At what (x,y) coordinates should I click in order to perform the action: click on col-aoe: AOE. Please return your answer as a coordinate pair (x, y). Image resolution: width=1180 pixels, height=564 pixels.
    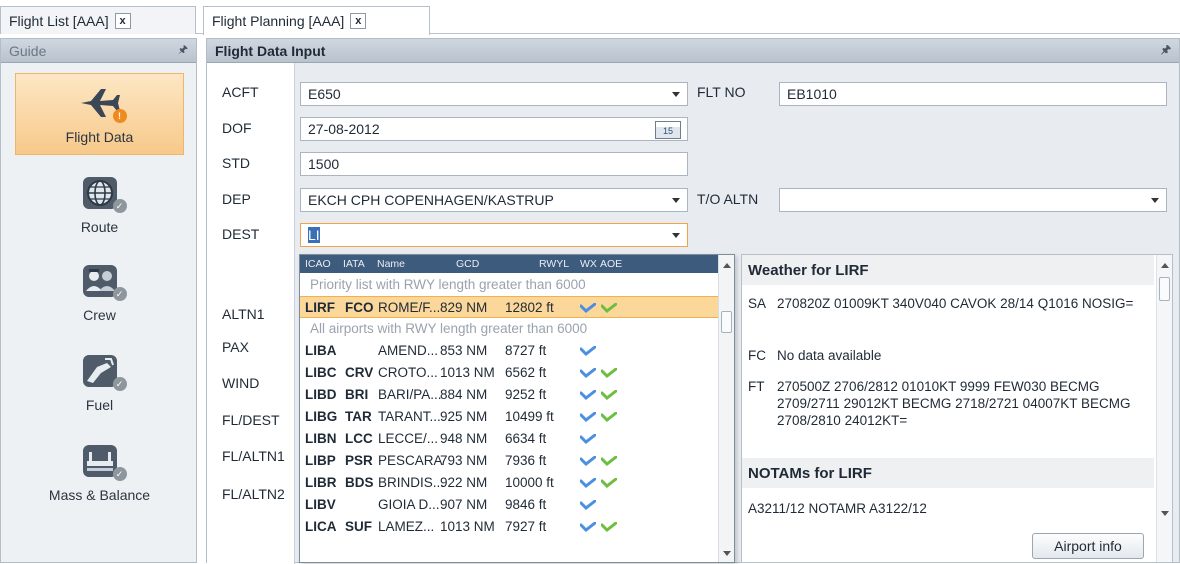
    Looking at the image, I should click on (611, 264).